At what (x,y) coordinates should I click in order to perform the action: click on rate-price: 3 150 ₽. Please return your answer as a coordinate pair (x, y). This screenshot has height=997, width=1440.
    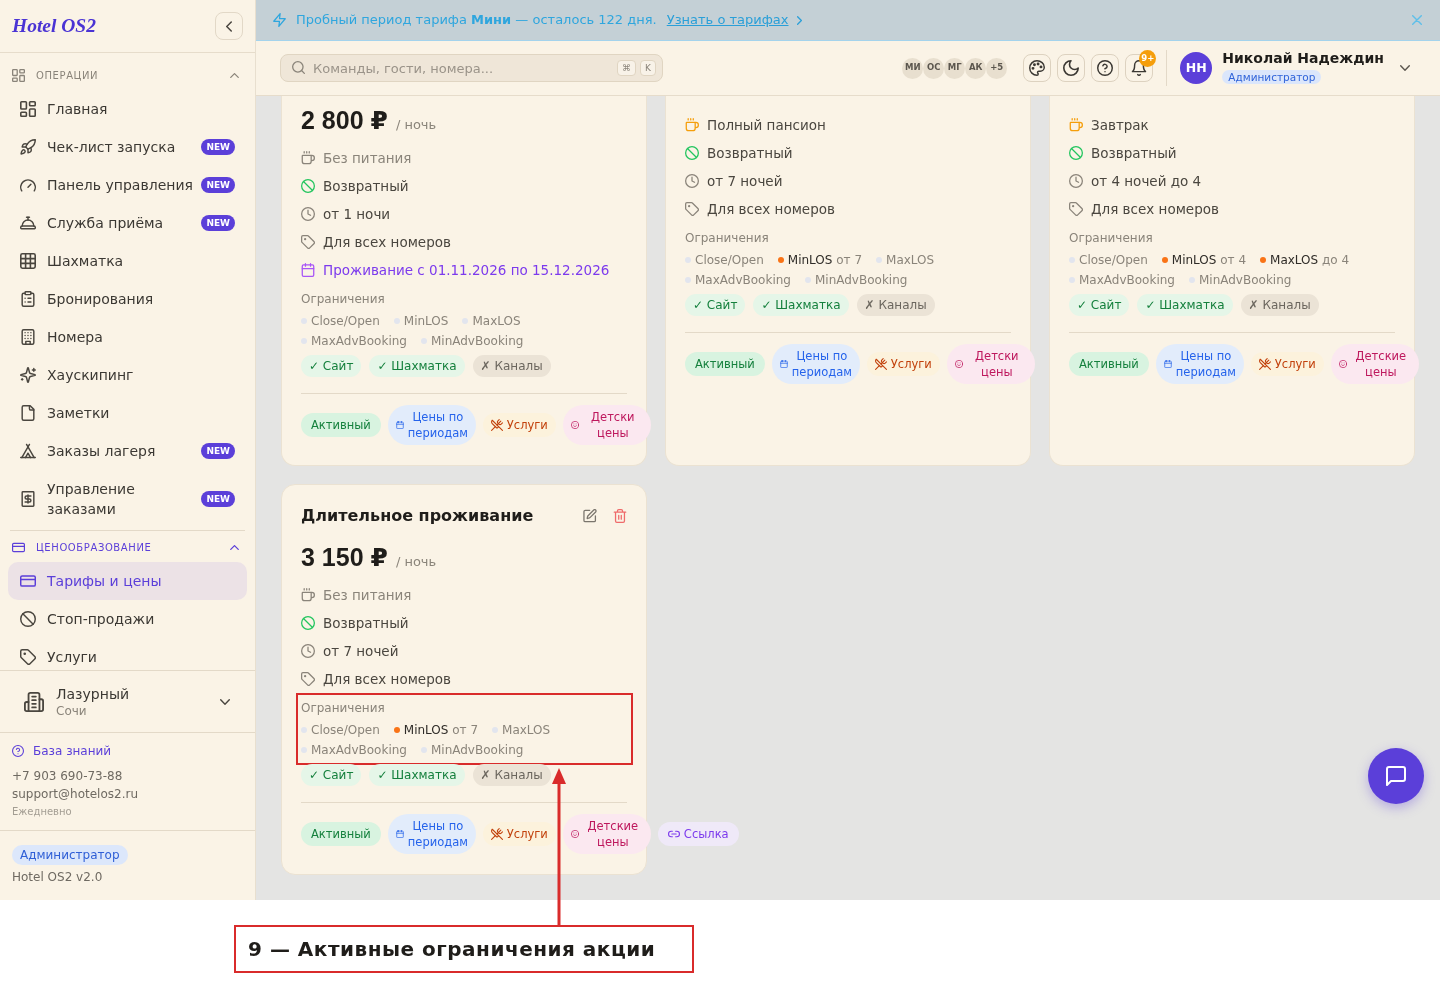
    Looking at the image, I should click on (344, 557).